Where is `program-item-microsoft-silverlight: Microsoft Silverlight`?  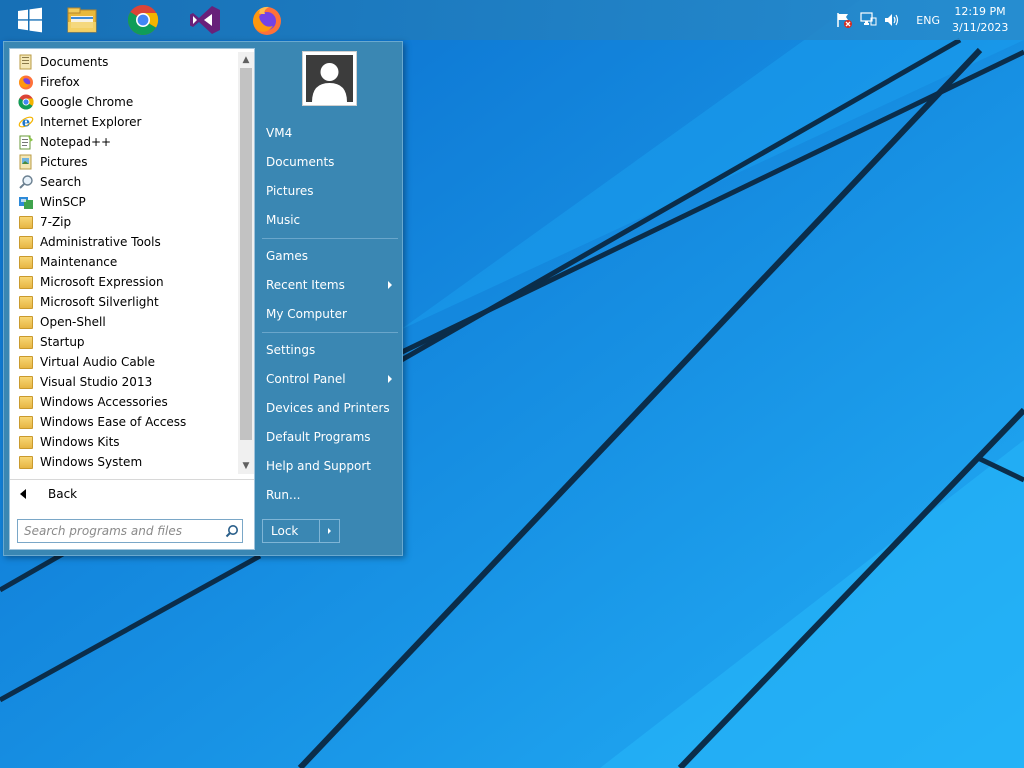 program-item-microsoft-silverlight: Microsoft Silverlight is located at coordinates (124, 302).